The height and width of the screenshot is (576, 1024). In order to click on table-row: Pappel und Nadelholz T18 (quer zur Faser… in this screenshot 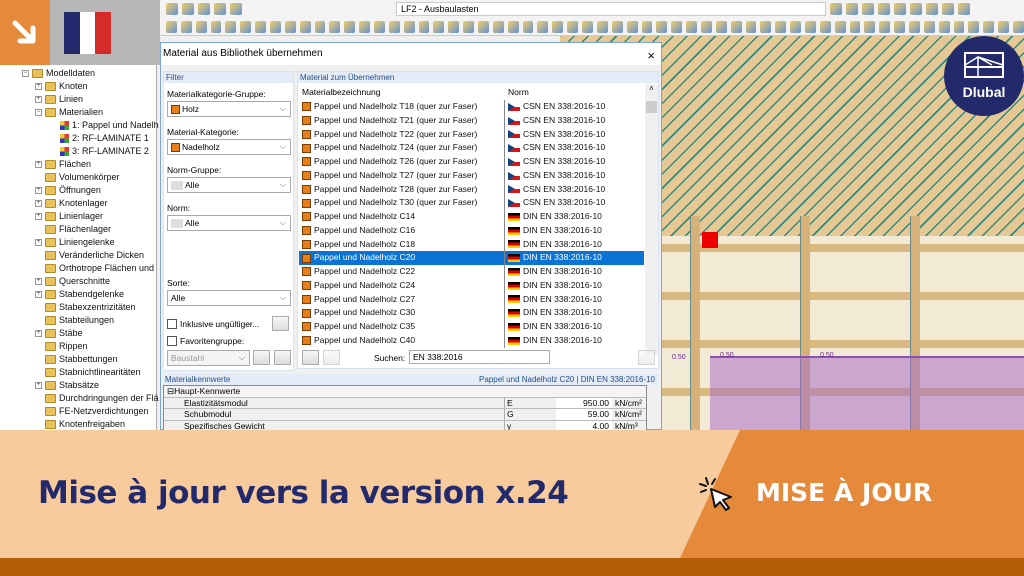, I will do `click(471, 107)`.